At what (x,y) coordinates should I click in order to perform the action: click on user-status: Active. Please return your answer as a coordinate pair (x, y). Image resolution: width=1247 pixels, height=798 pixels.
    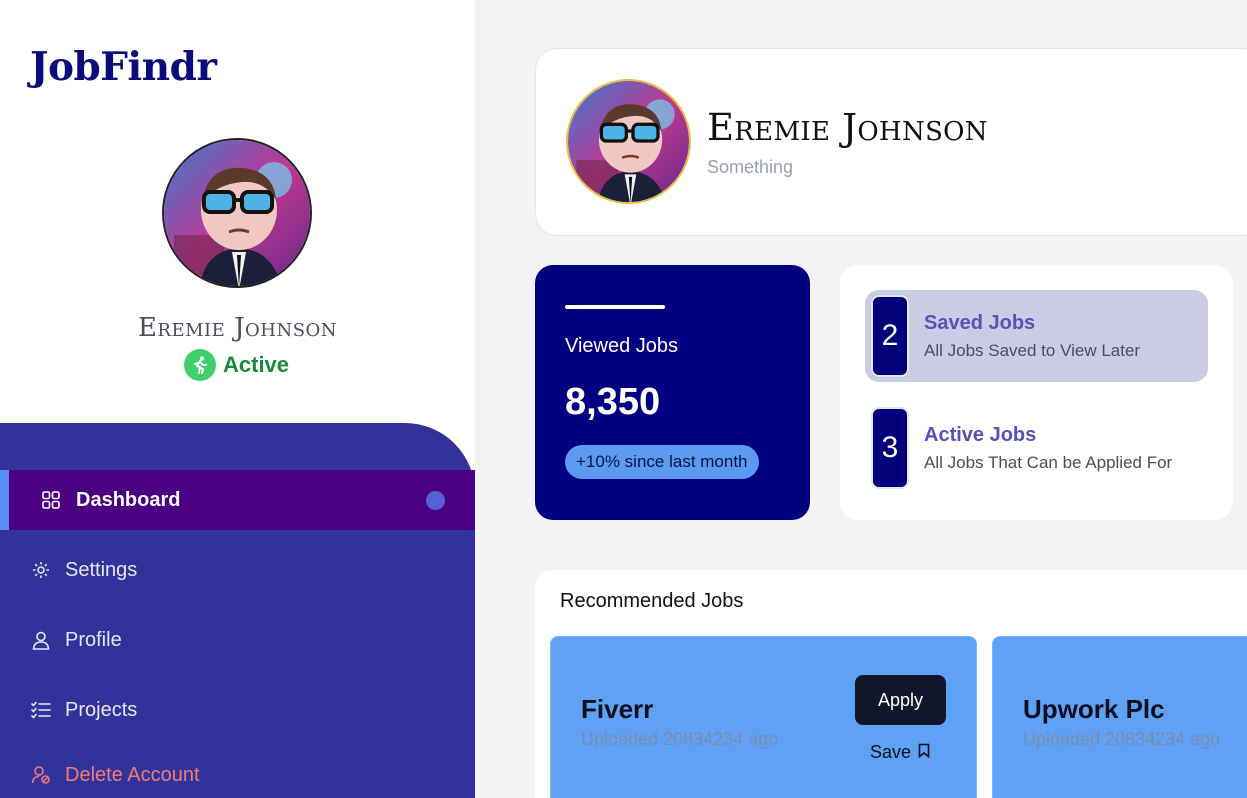
    Looking at the image, I should click on (236, 365).